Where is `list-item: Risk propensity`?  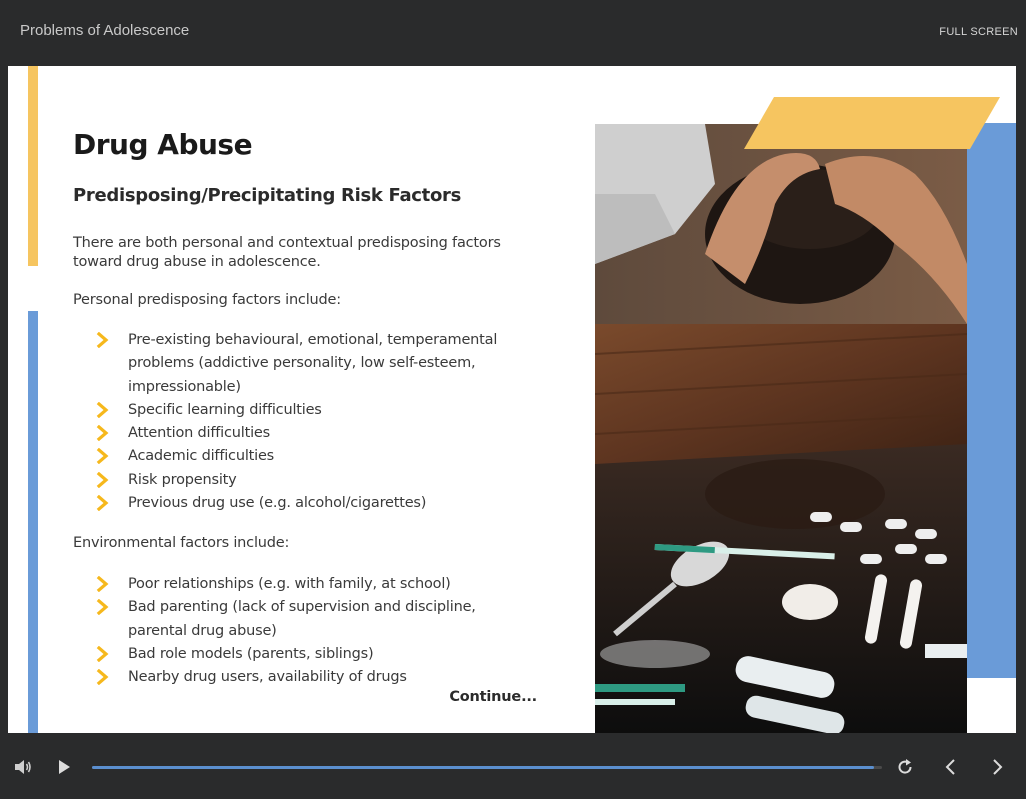
list-item: Risk propensity is located at coordinates (316, 480).